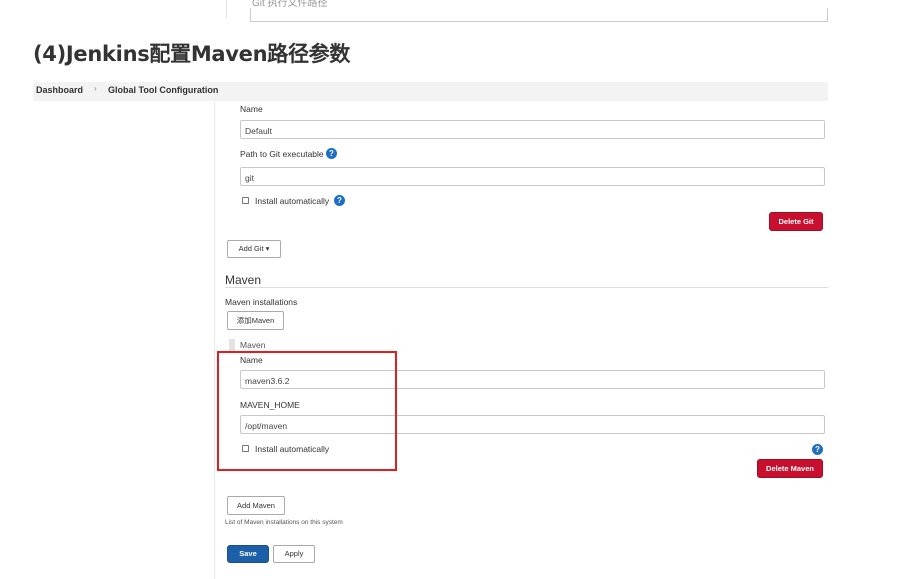 The image size is (897, 579). What do you see at coordinates (817, 449) in the screenshot?
I see `maven-install-help-icon: ?` at bounding box center [817, 449].